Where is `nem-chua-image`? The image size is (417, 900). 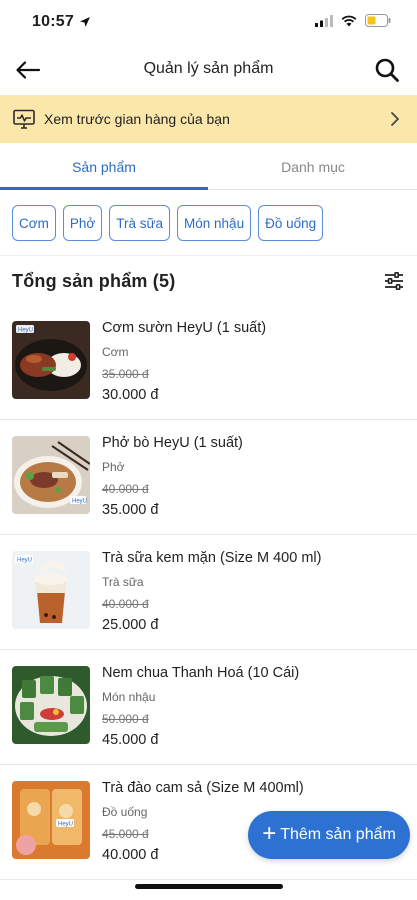
nem-chua-image is located at coordinates (51, 705).